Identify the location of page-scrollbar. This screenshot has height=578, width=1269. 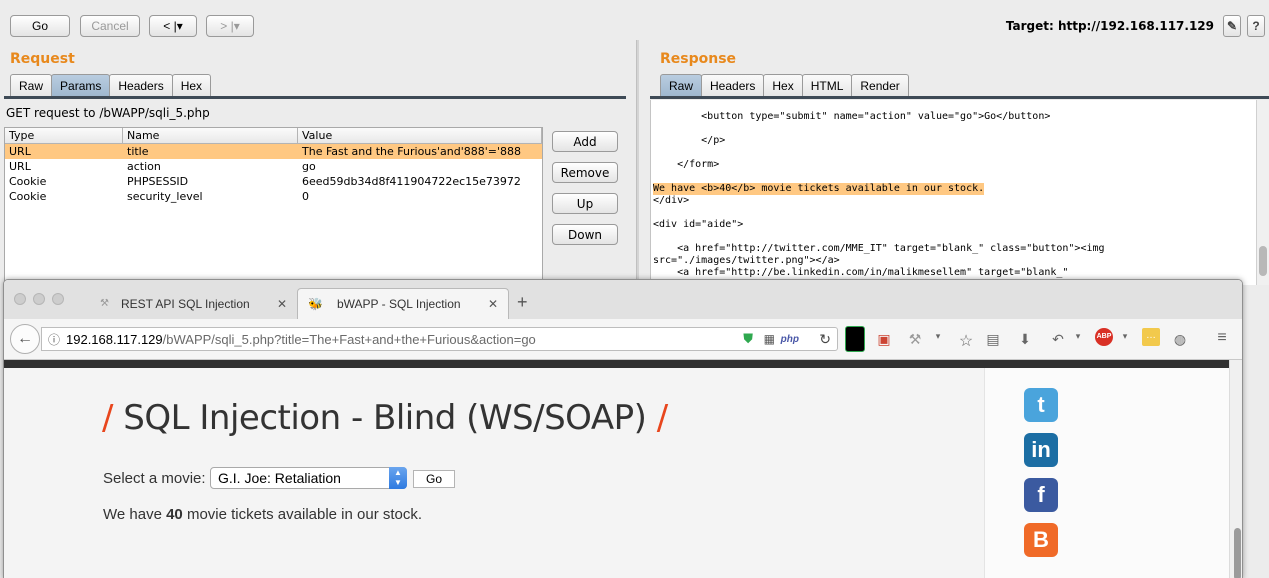
(1235, 469).